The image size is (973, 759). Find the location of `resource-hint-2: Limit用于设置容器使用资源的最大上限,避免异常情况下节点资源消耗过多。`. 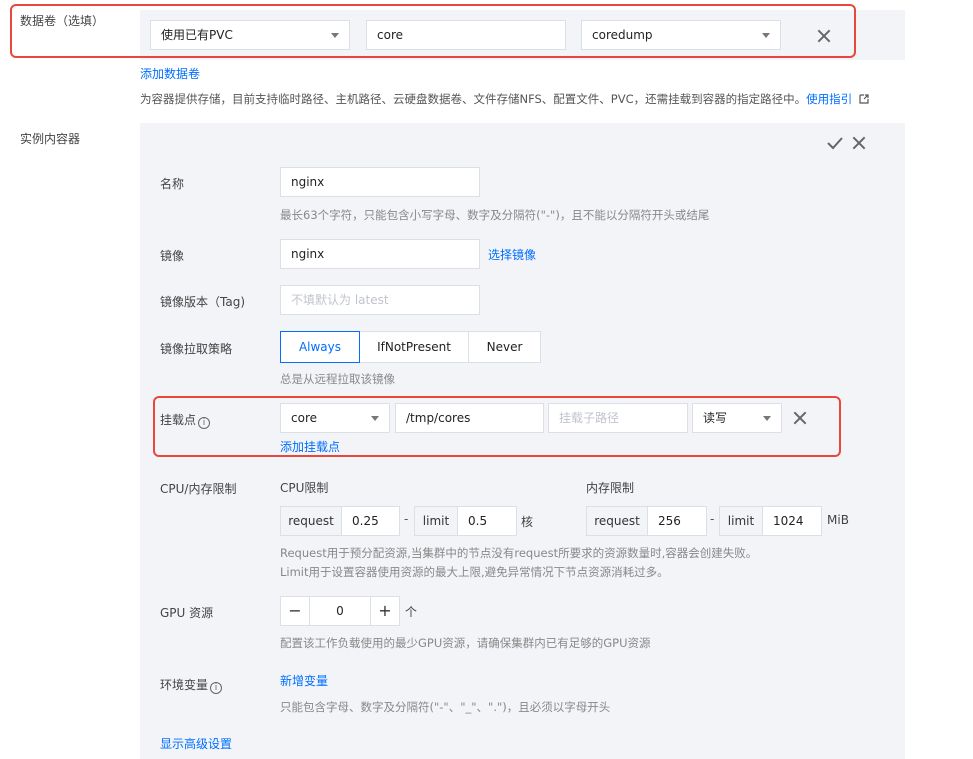

resource-hint-2: Limit用于设置容器使用资源的最大上限,避免异常情况下节点资源消耗过多。 is located at coordinates (474, 572).